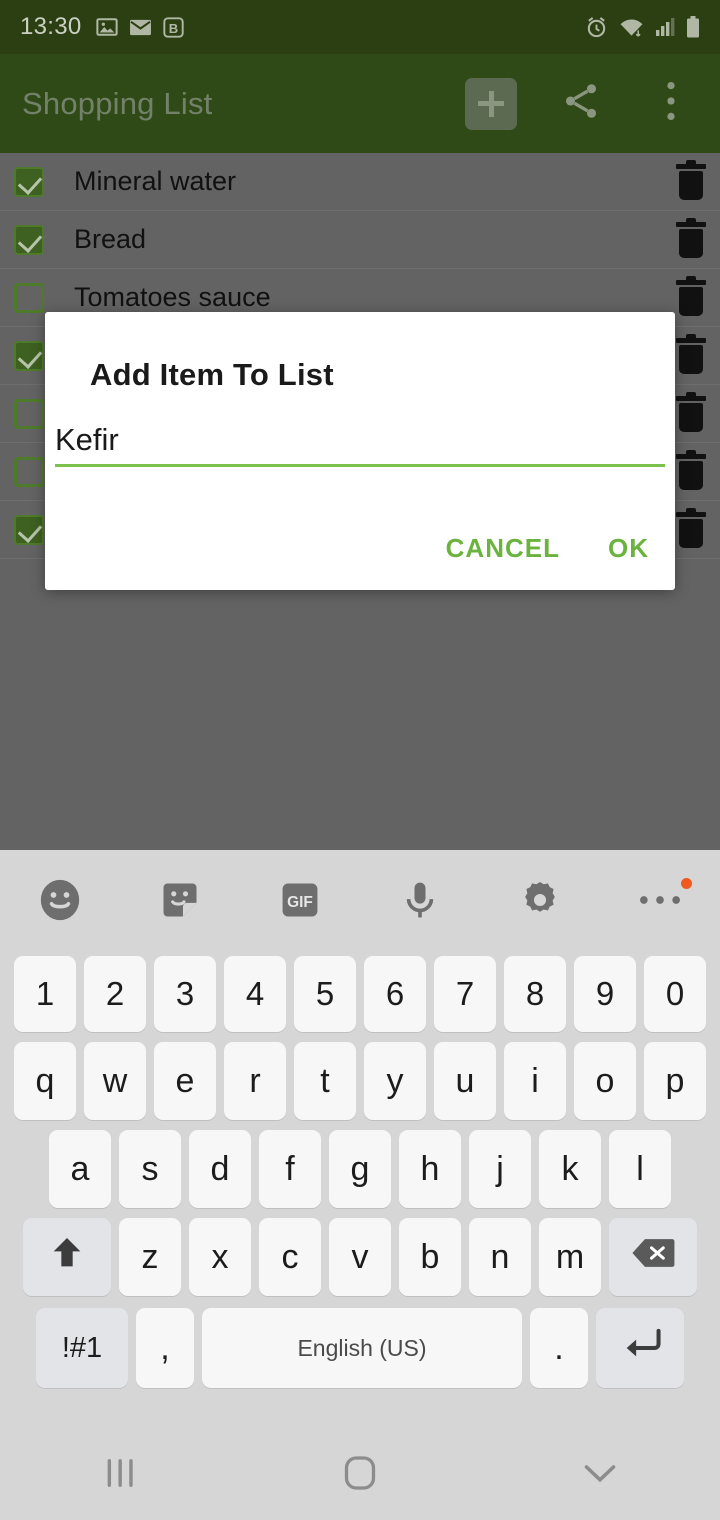 This screenshot has height=1520, width=720. Describe the element at coordinates (155, 181) in the screenshot. I see `list-item-label: Mineral water` at that location.